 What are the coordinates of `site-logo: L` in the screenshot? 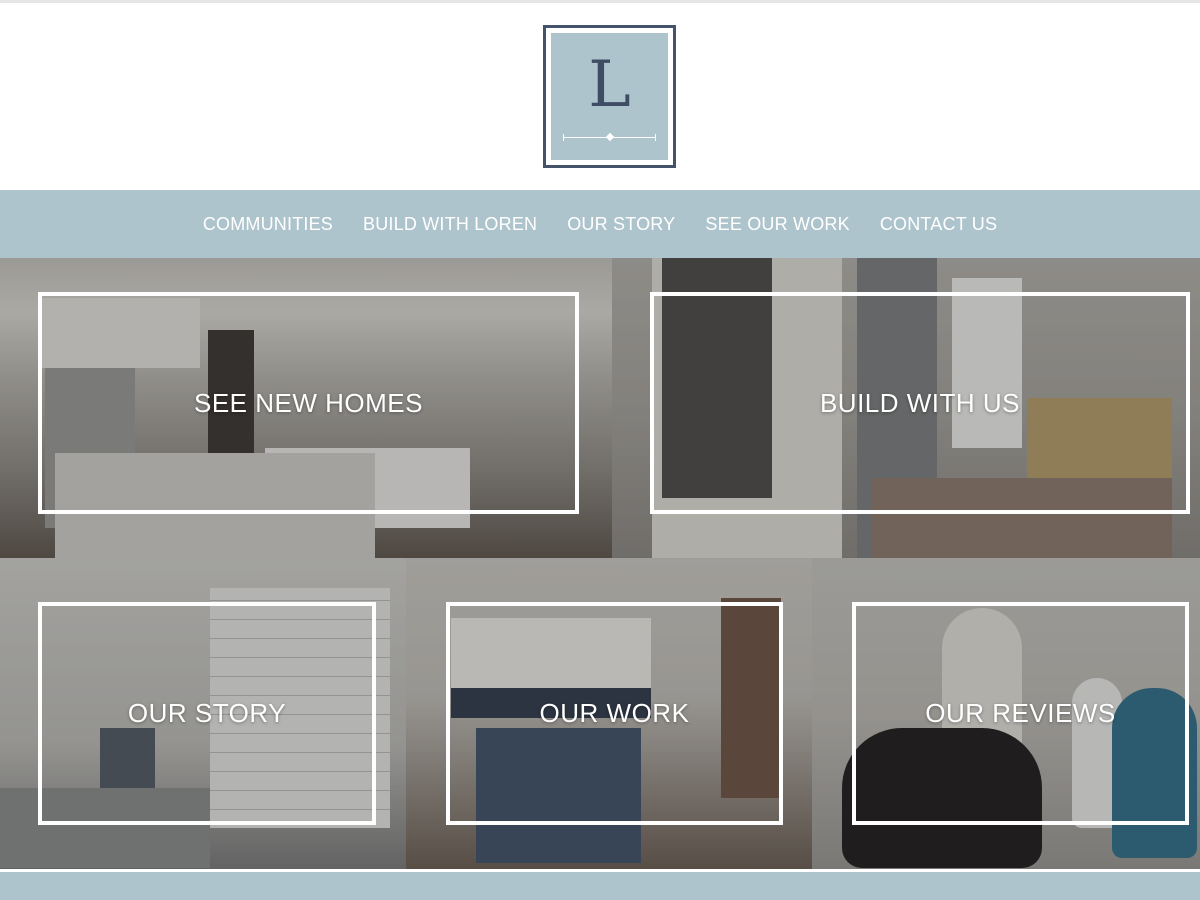 It's located at (609, 96).